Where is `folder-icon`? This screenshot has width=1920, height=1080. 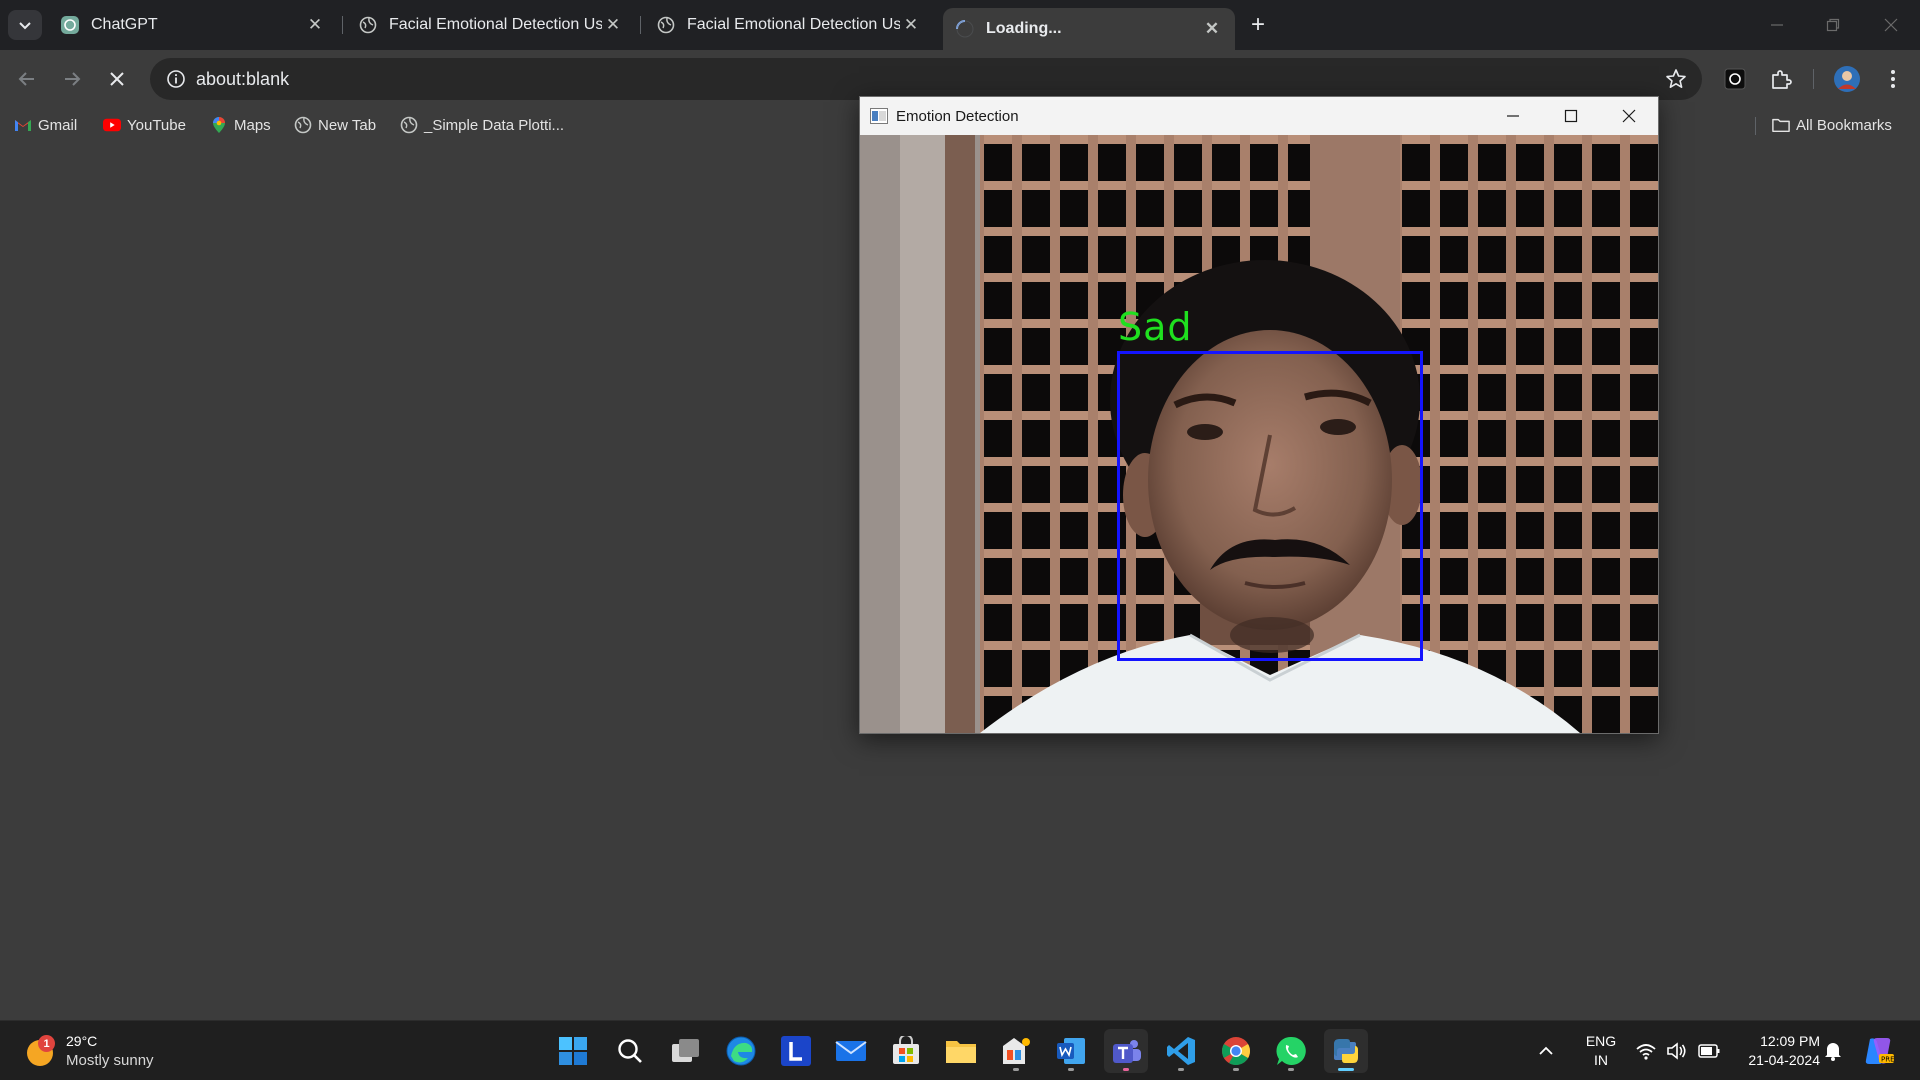 folder-icon is located at coordinates (1781, 125).